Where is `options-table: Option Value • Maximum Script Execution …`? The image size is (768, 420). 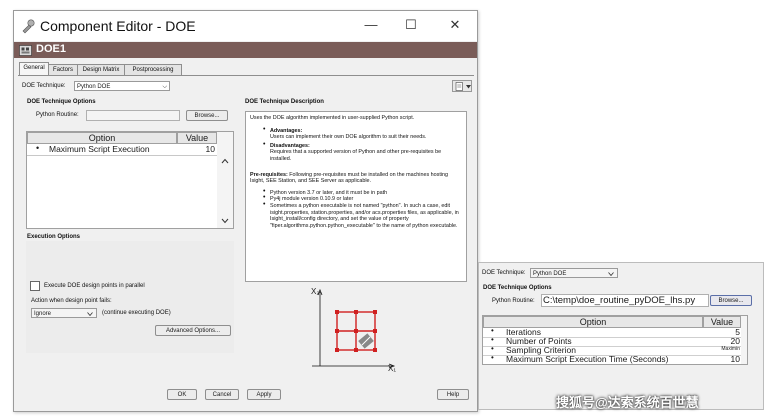 options-table: Option Value • Maximum Script Execution … is located at coordinates (130, 180).